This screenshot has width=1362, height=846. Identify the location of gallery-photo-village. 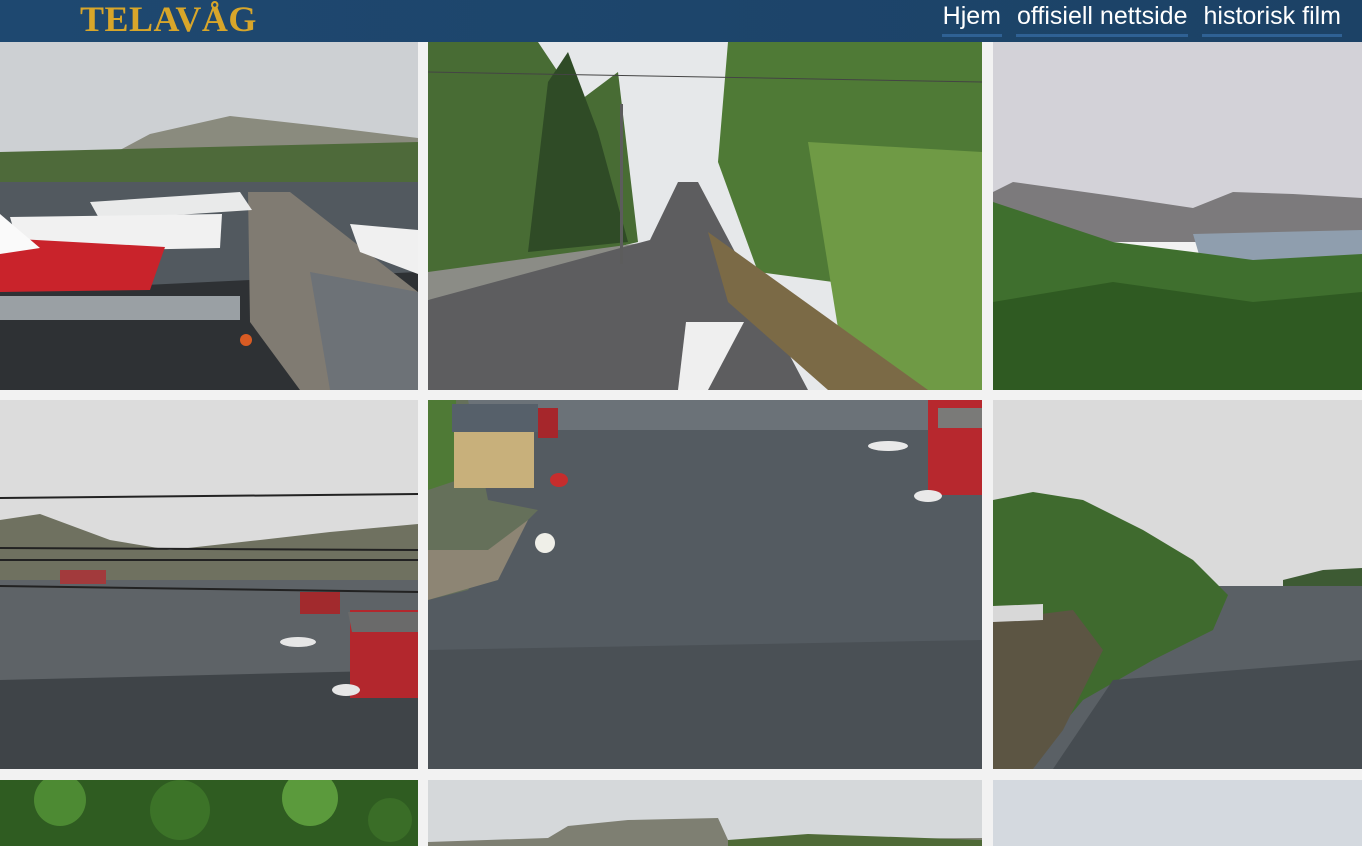
(705, 813).